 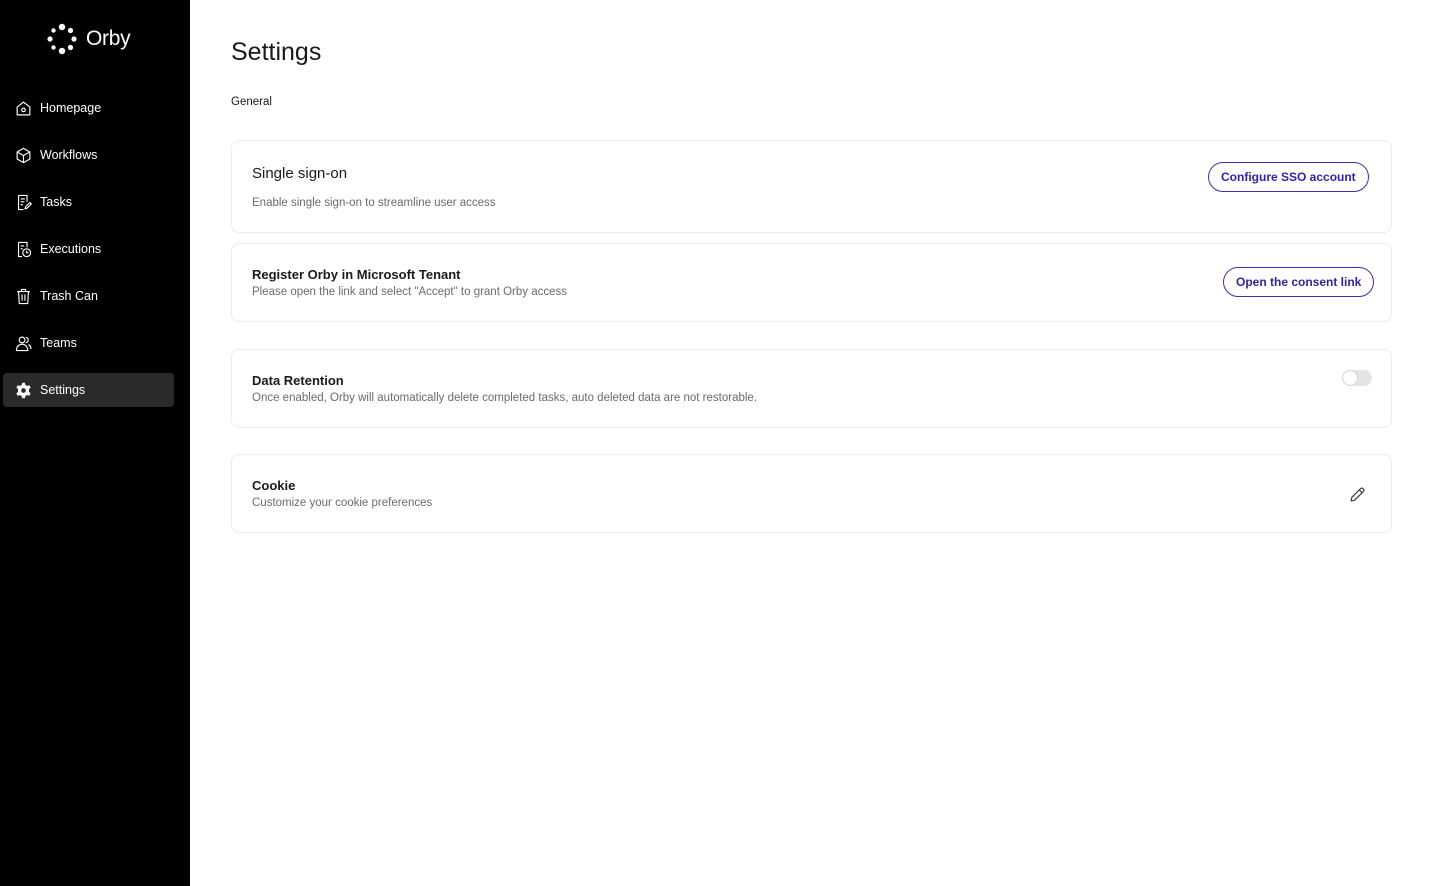 What do you see at coordinates (251, 102) in the screenshot?
I see `section-label-general: General` at bounding box center [251, 102].